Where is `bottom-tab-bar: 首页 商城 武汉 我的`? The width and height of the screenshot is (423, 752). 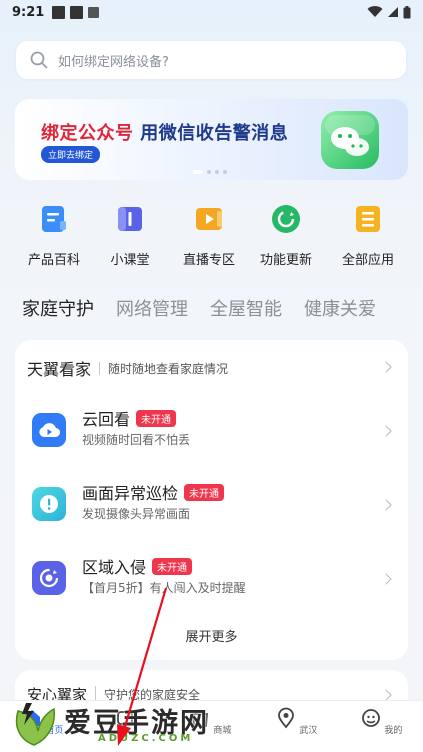 bottom-tab-bar: 首页 商城 武汉 我的 is located at coordinates (211, 726).